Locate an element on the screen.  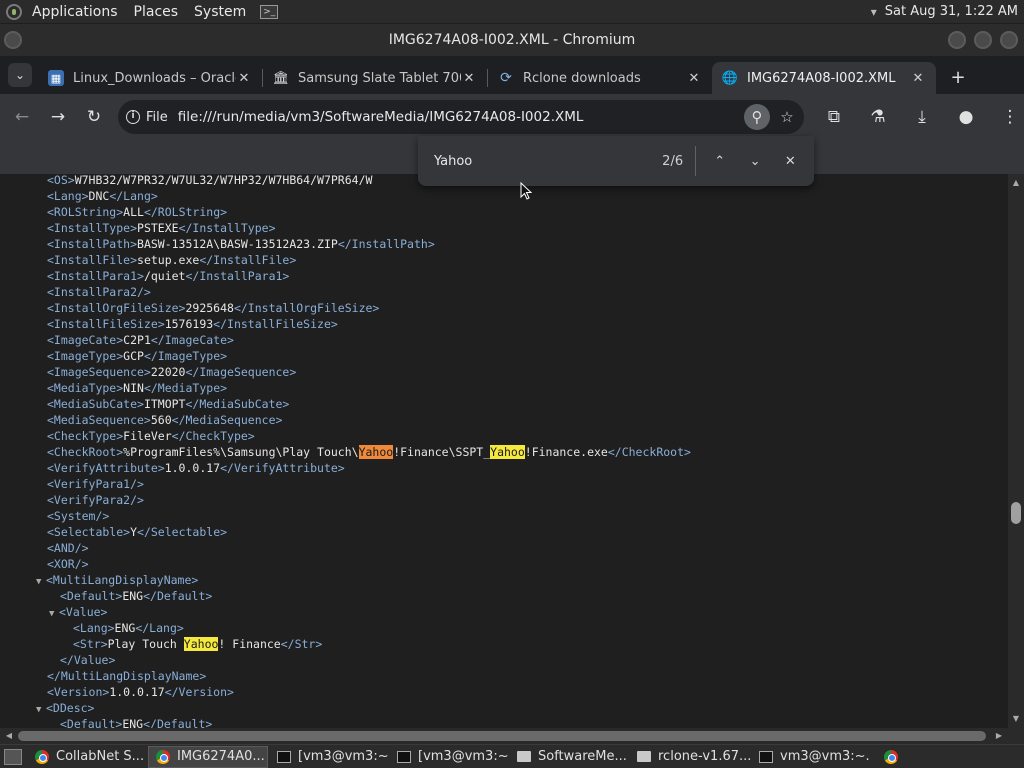
xml-text: 1576193 is located at coordinates (189, 324).